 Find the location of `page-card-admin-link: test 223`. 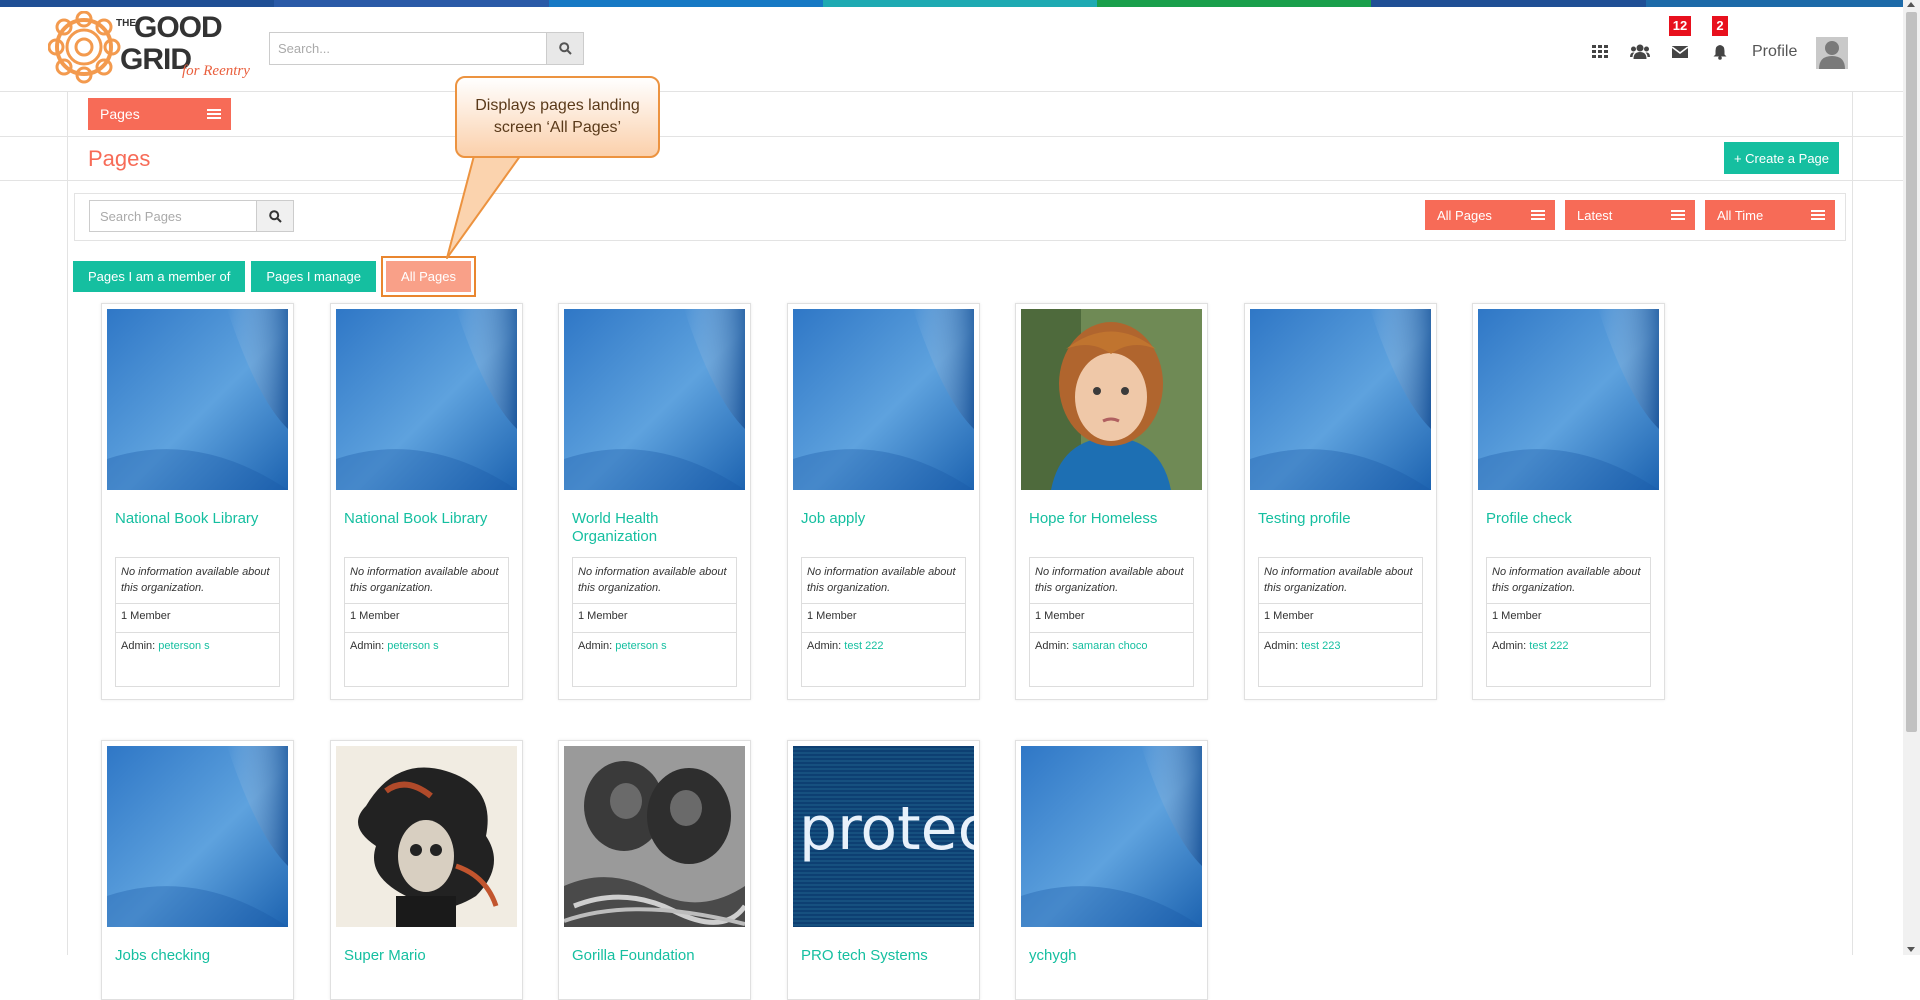

page-card-admin-link: test 223 is located at coordinates (1320, 646).